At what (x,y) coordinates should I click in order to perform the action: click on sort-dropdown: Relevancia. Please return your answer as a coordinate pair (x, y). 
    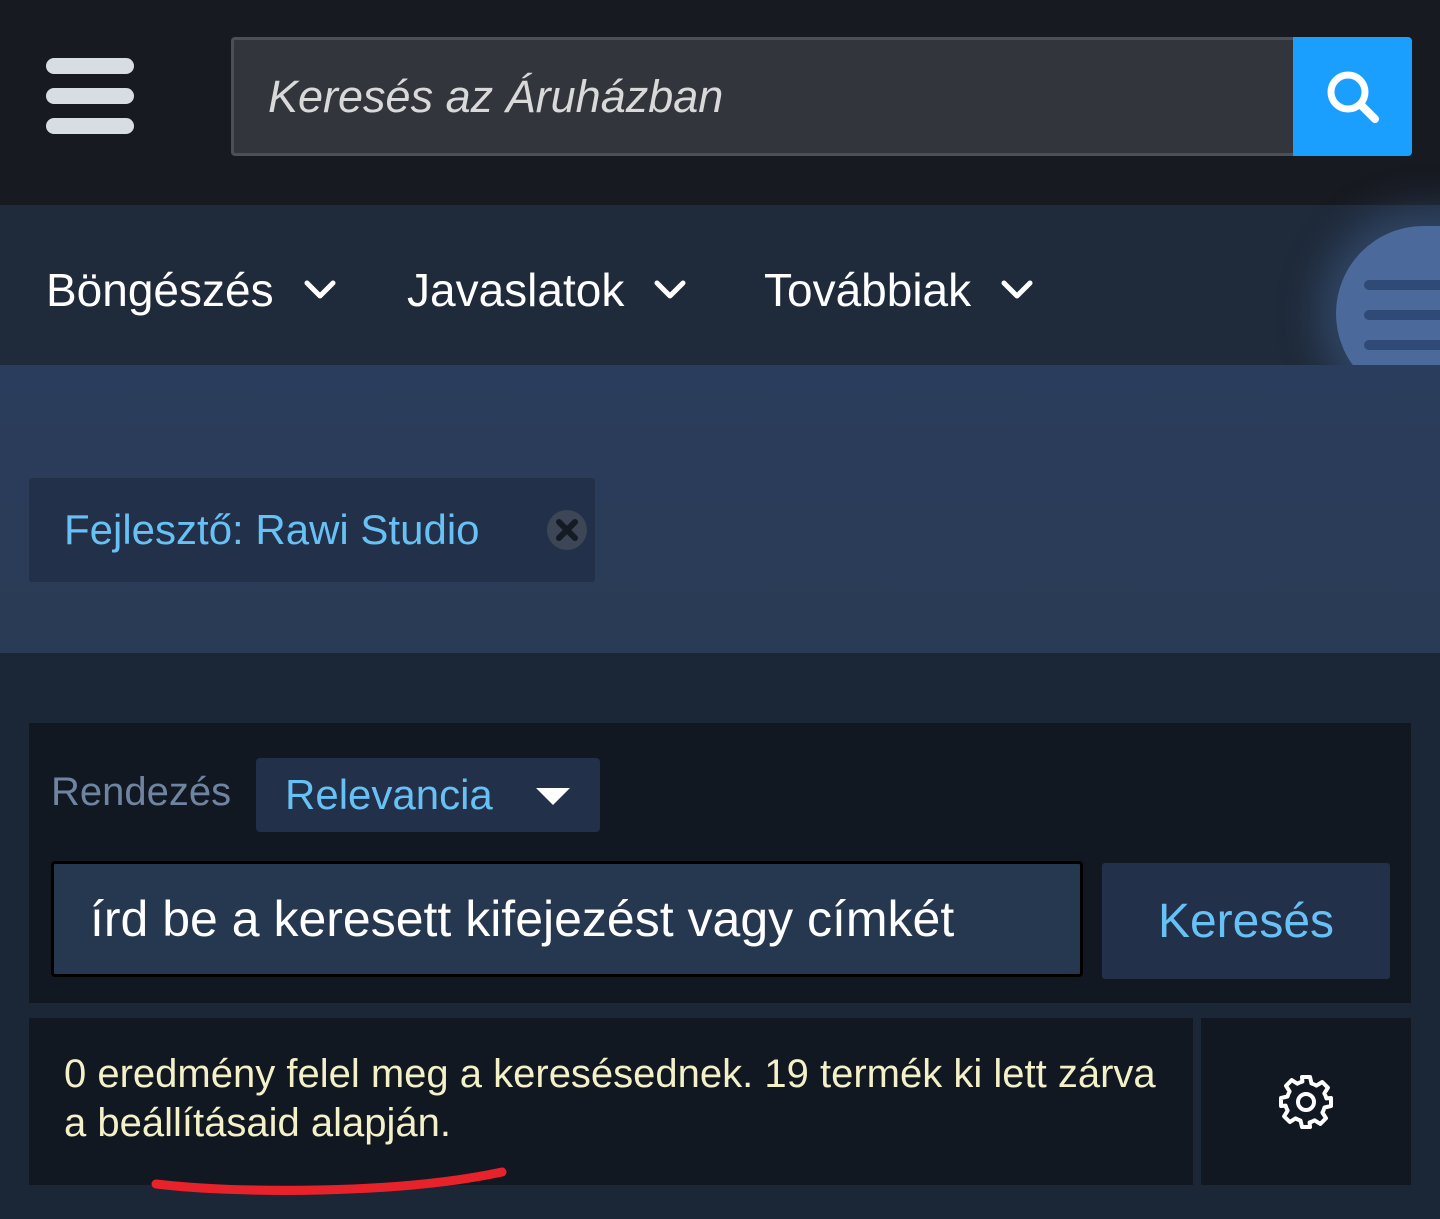
    Looking at the image, I should click on (428, 795).